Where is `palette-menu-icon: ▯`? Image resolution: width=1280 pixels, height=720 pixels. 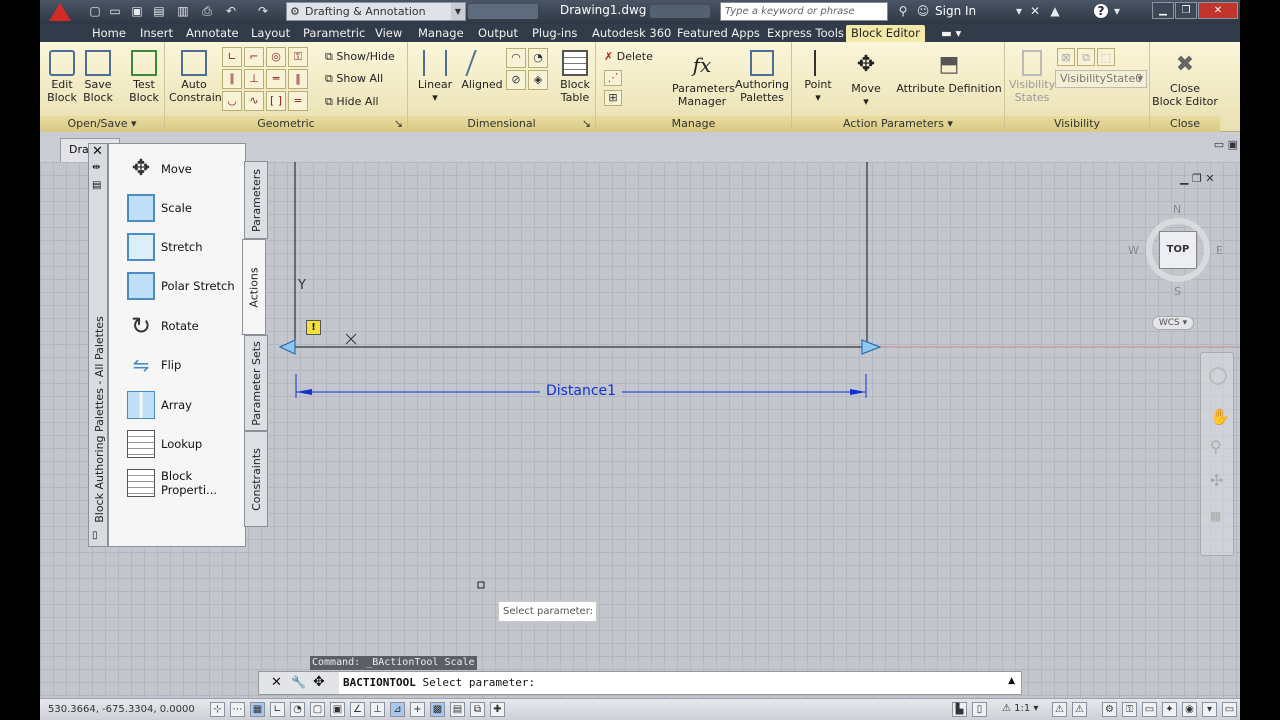 palette-menu-icon: ▯ is located at coordinates (95, 535).